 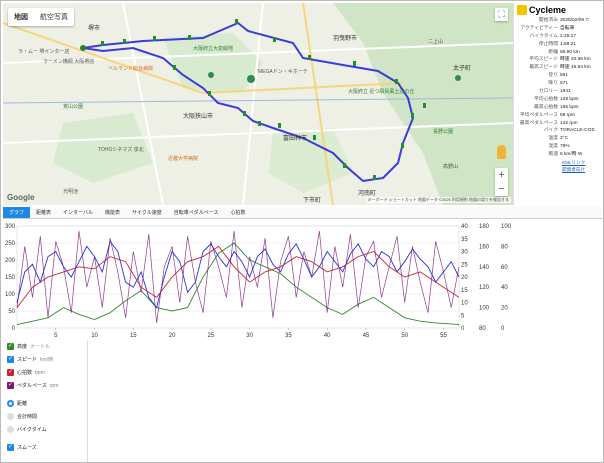 What do you see at coordinates (582, 169) in the screenshot?
I see `developer-link: 開発者向け` at bounding box center [582, 169].